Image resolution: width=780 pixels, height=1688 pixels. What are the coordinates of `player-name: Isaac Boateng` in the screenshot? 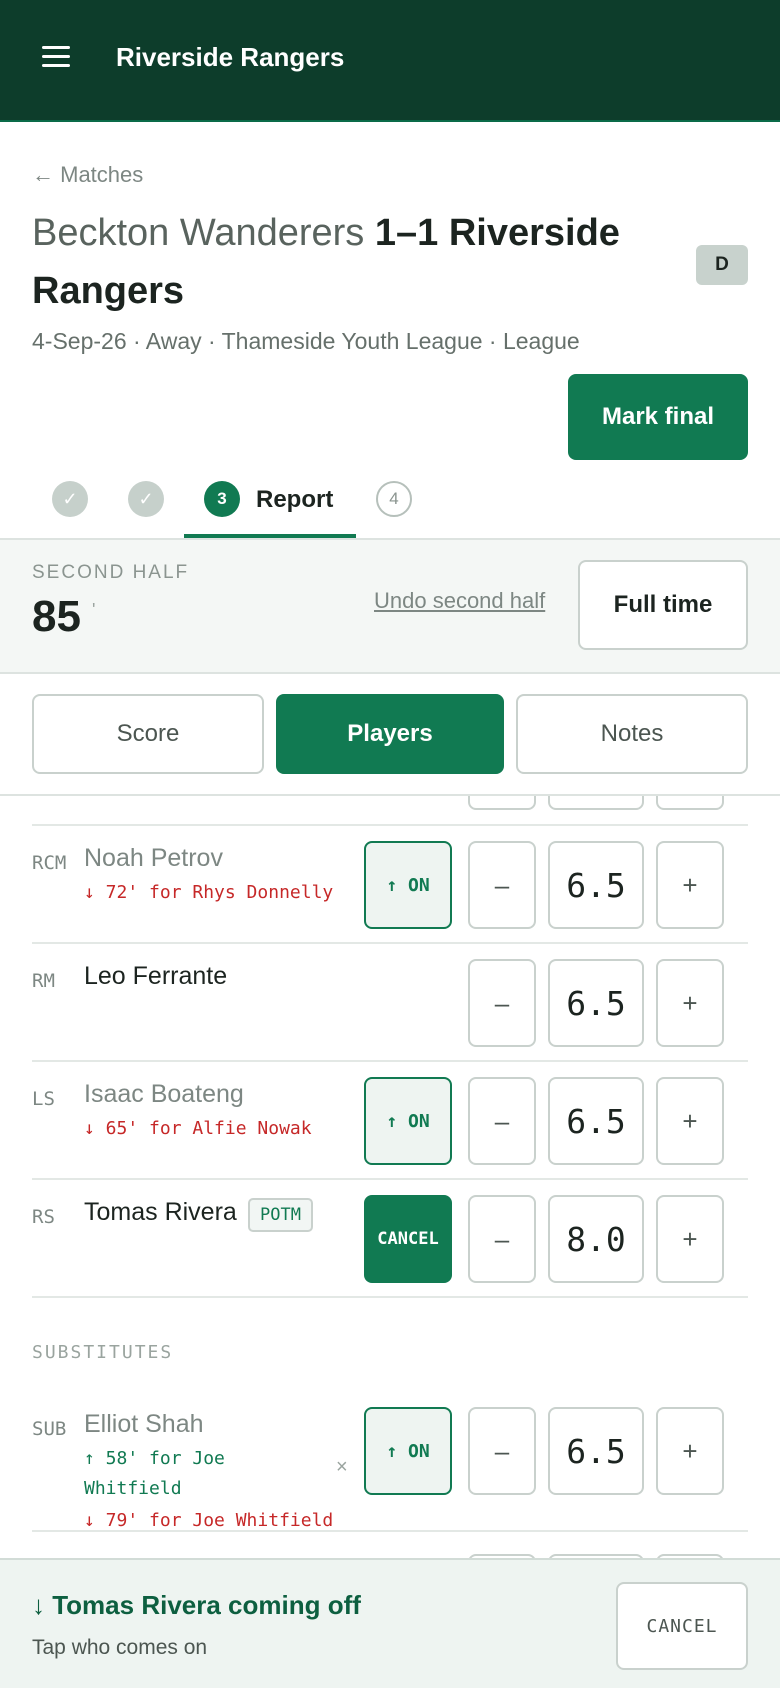 It's located at (164, 1094).